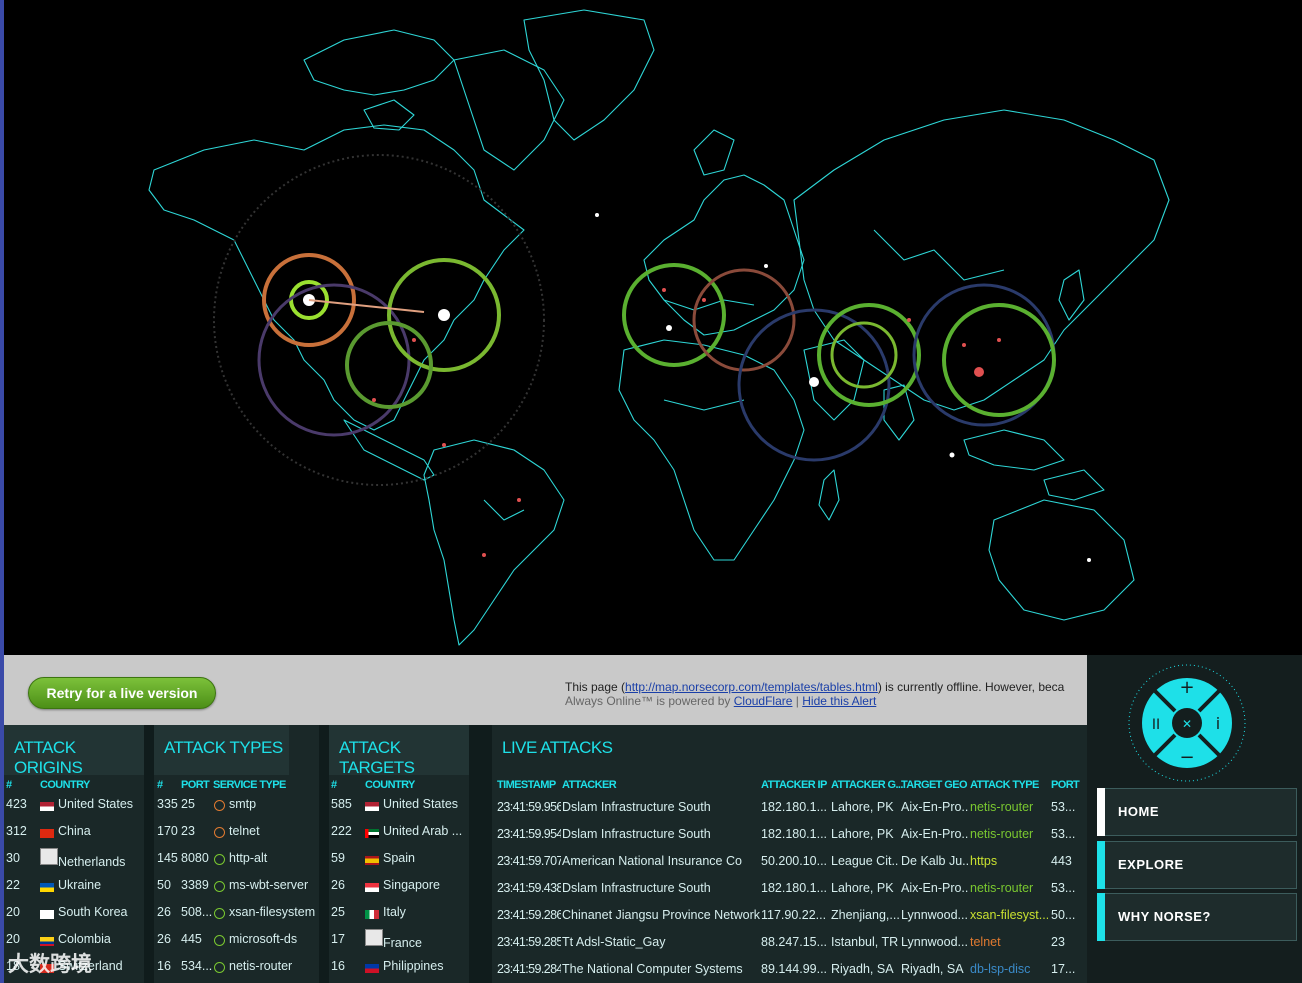 This screenshot has width=1302, height=983. What do you see at coordinates (47, 887) in the screenshot?
I see `ua-flag-icon` at bounding box center [47, 887].